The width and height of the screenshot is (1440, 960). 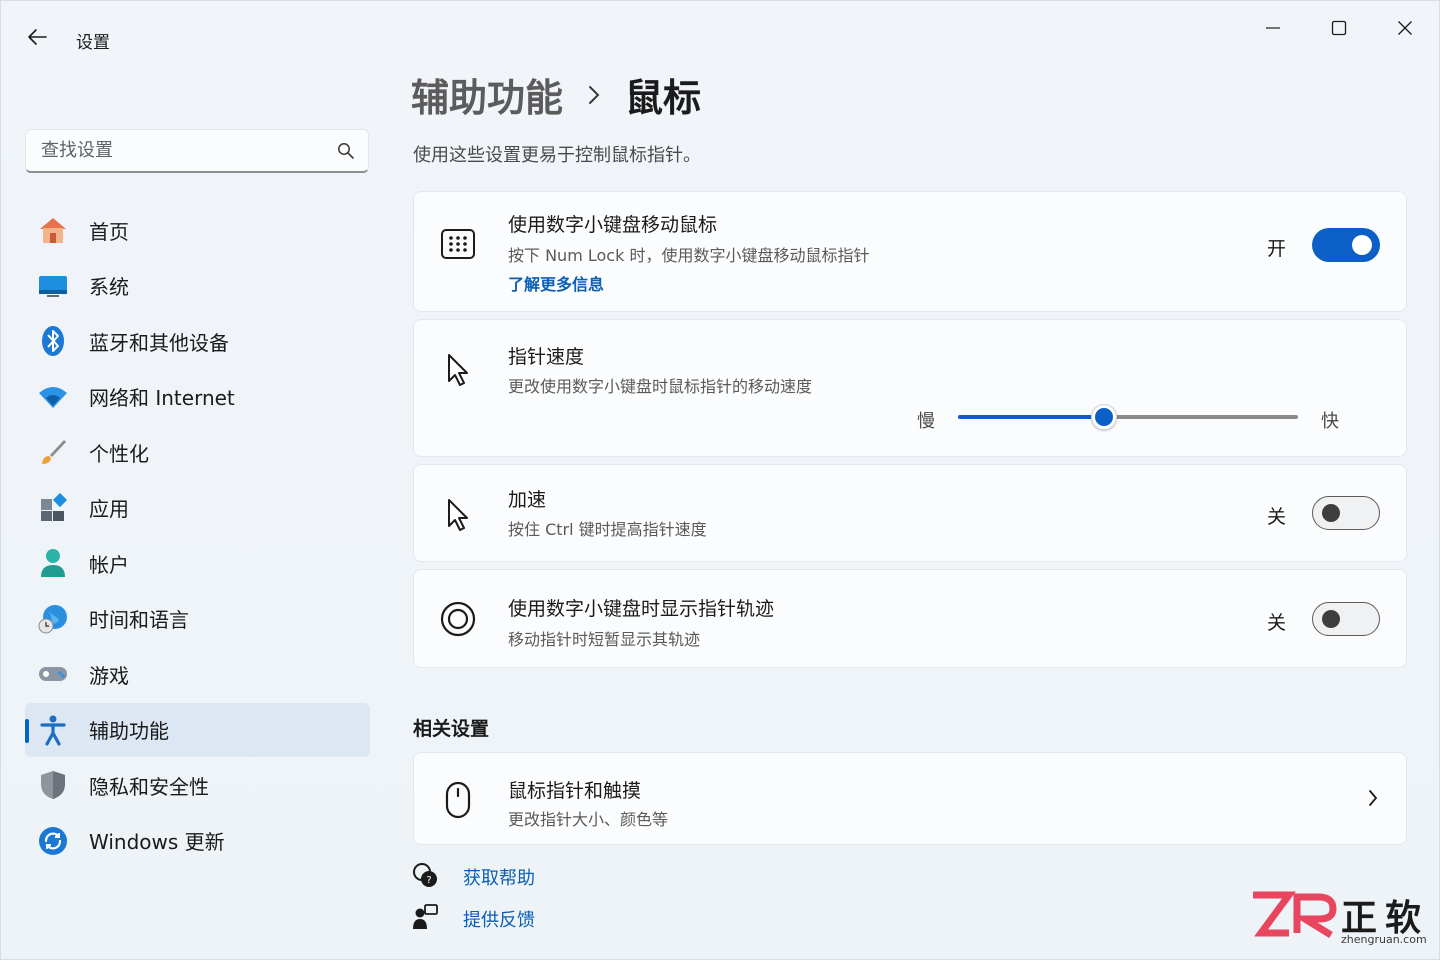 I want to click on slider-thumb-dot, so click(x=1104, y=417).